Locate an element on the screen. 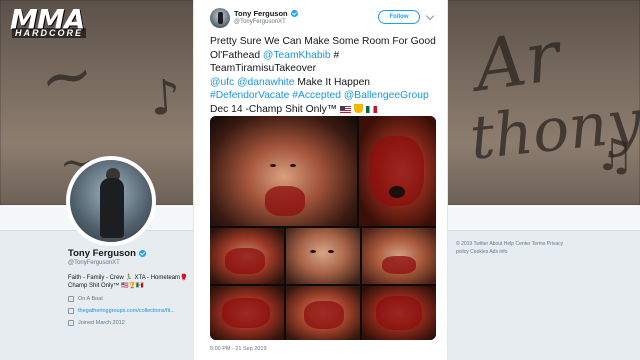 The image size is (640, 360). mention-link: @TeamKhabib is located at coordinates (297, 55).